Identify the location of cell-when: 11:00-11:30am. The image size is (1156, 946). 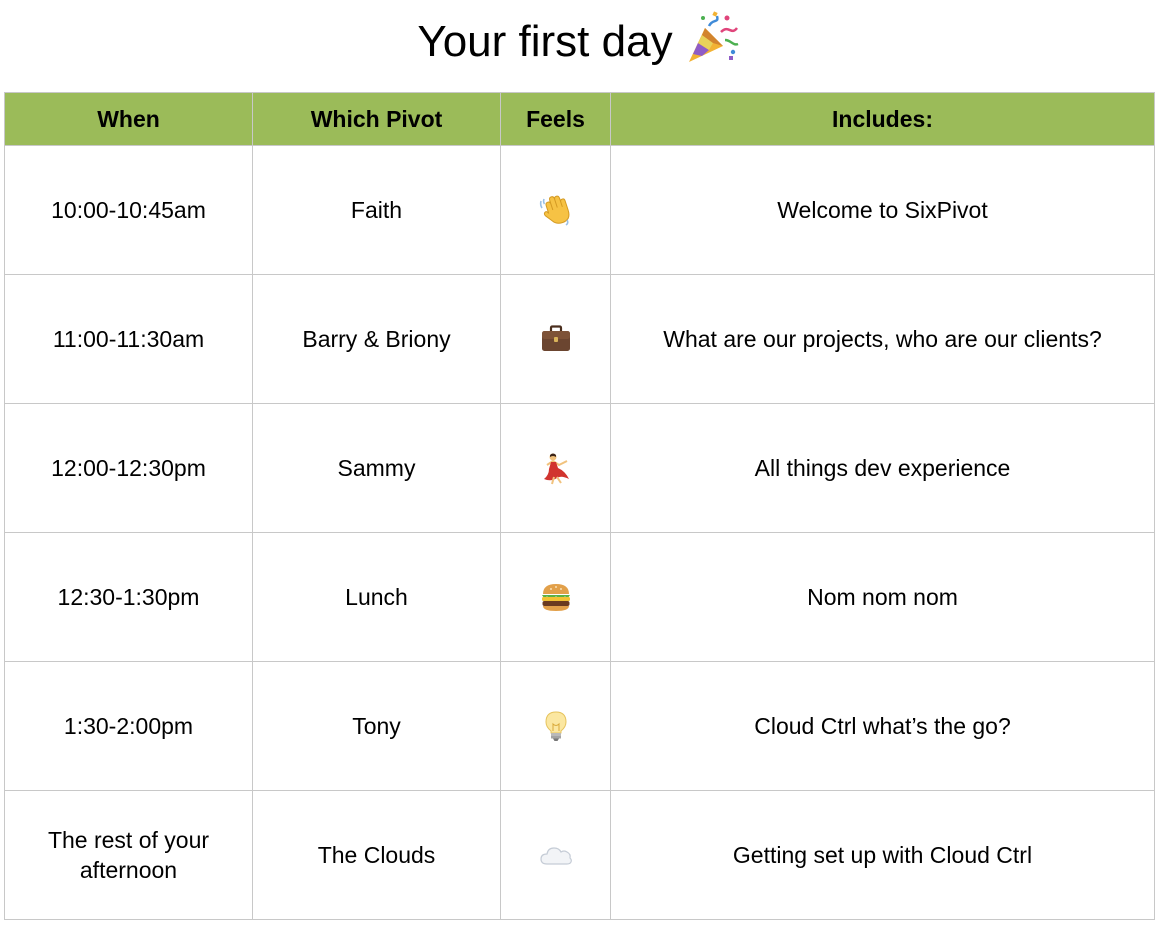
(128, 339).